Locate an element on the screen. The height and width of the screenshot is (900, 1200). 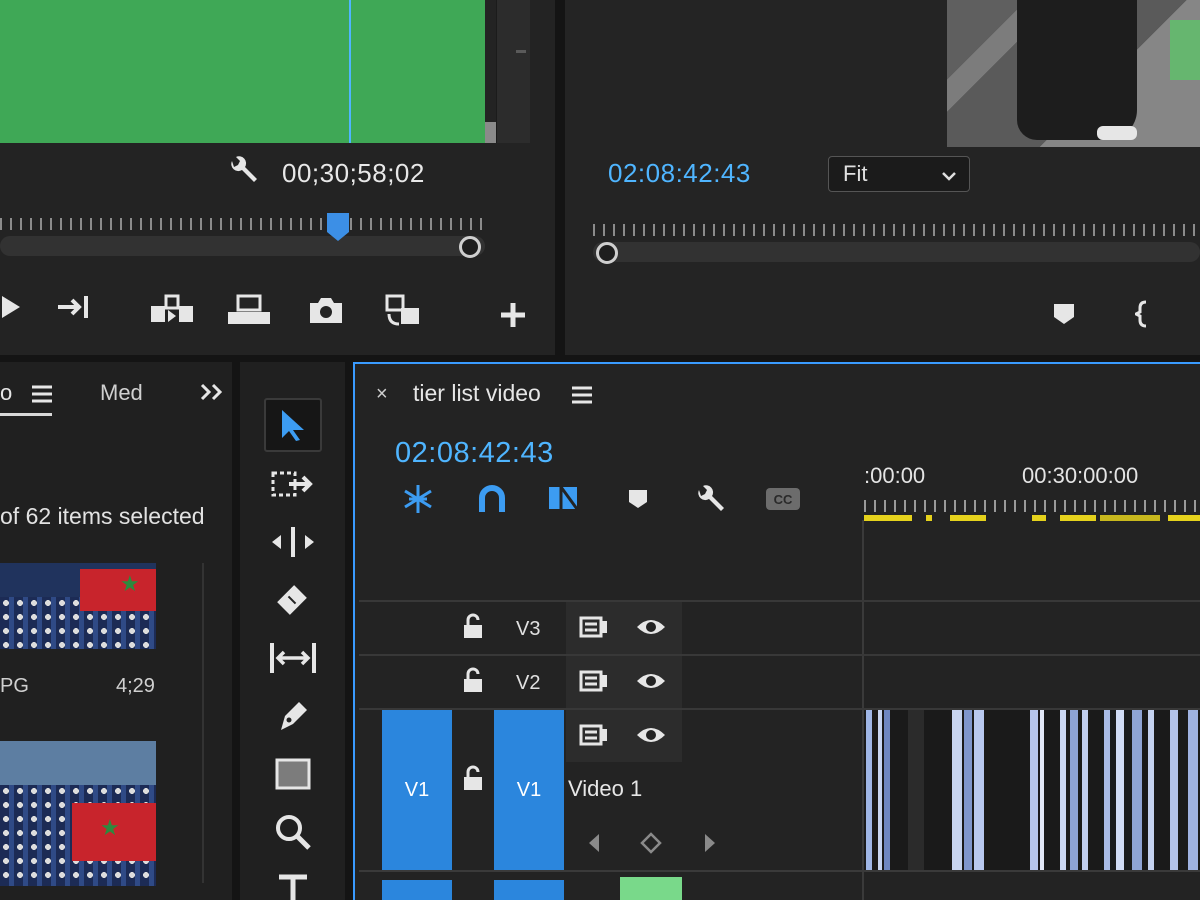
captions-icon: CC is located at coordinates (783, 499).